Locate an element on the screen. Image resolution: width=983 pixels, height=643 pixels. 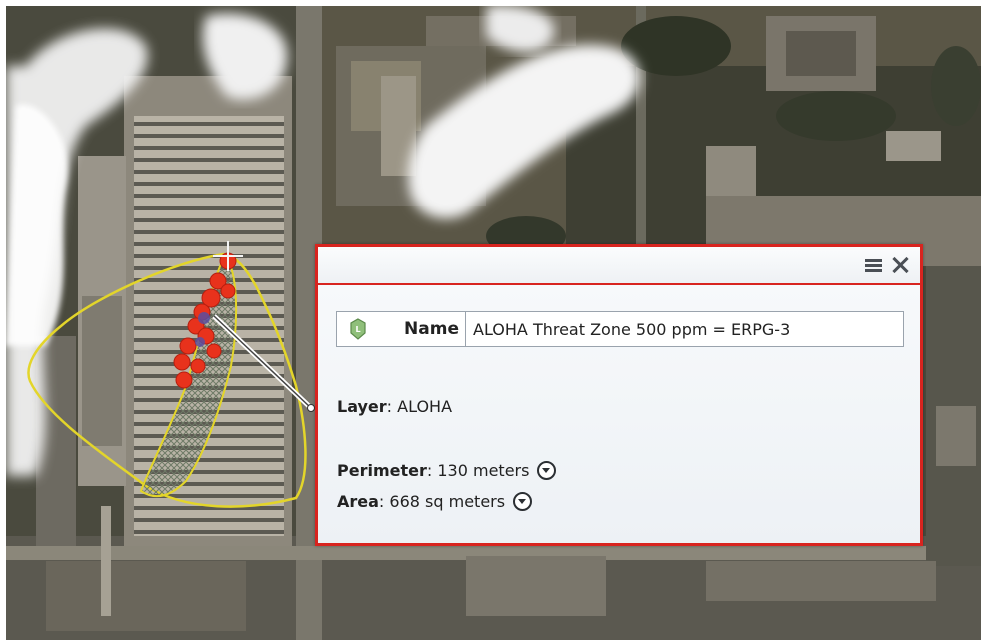
area-line: Area: 668 sq meters is located at coordinates (435, 501).